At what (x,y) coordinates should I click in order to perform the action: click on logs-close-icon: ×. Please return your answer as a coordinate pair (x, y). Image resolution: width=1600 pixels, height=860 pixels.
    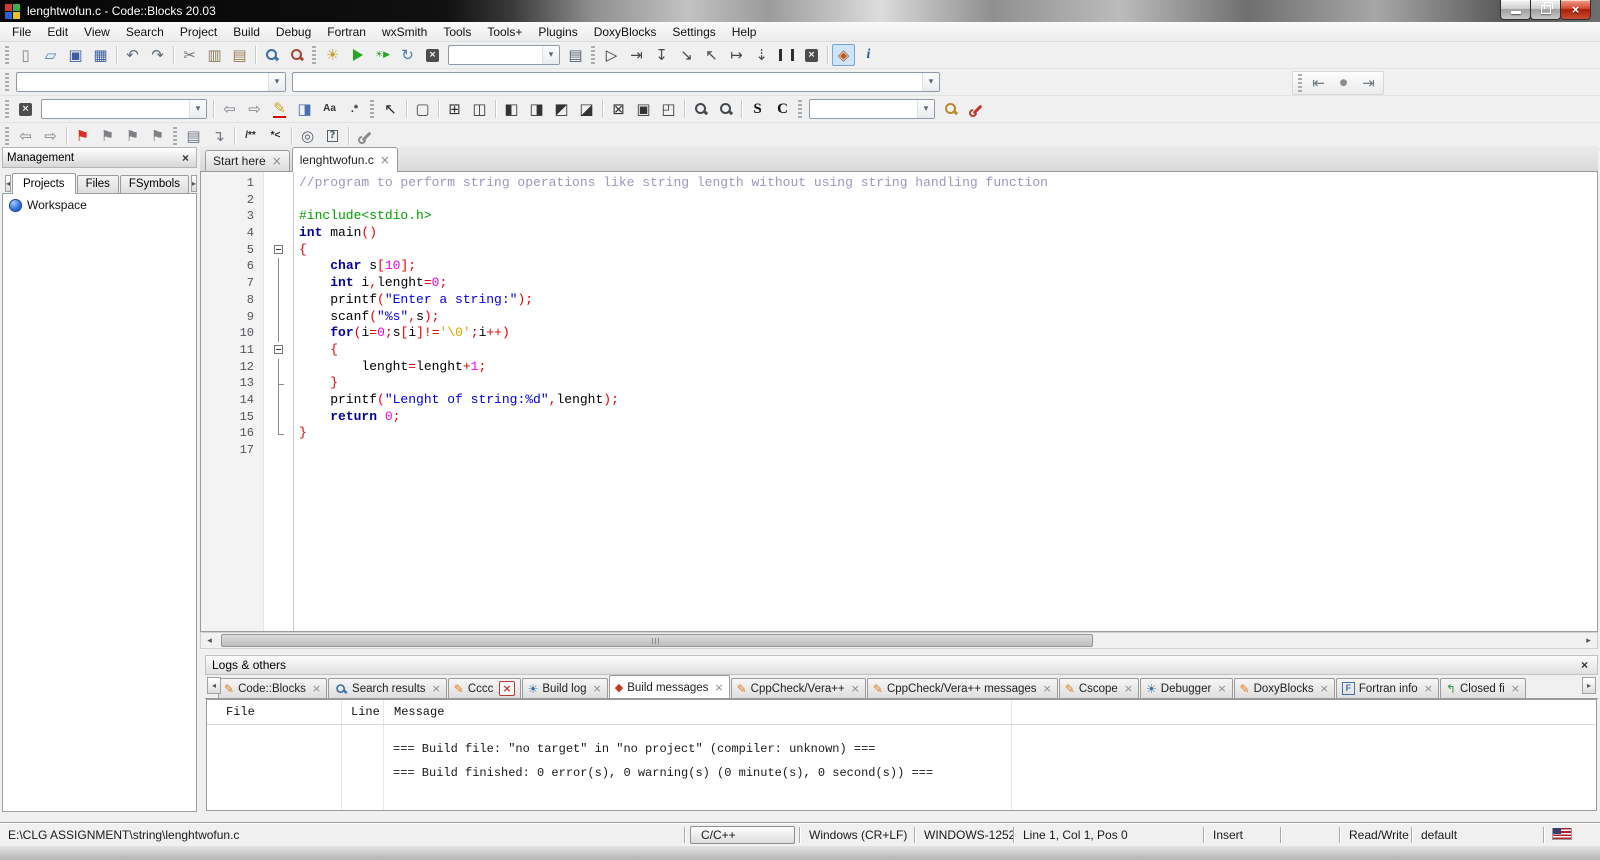
    Looking at the image, I should click on (1584, 665).